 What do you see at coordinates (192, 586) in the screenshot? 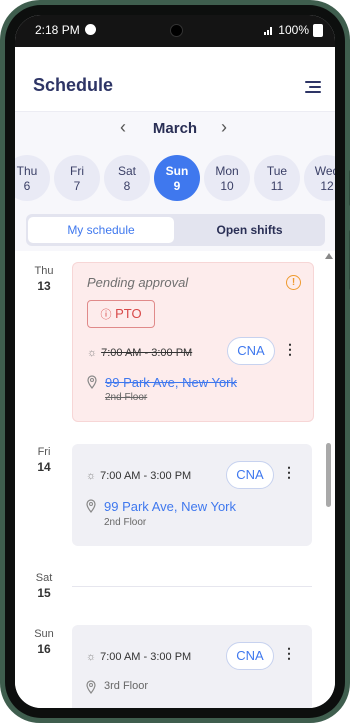
I see `empty-day-divider` at bounding box center [192, 586].